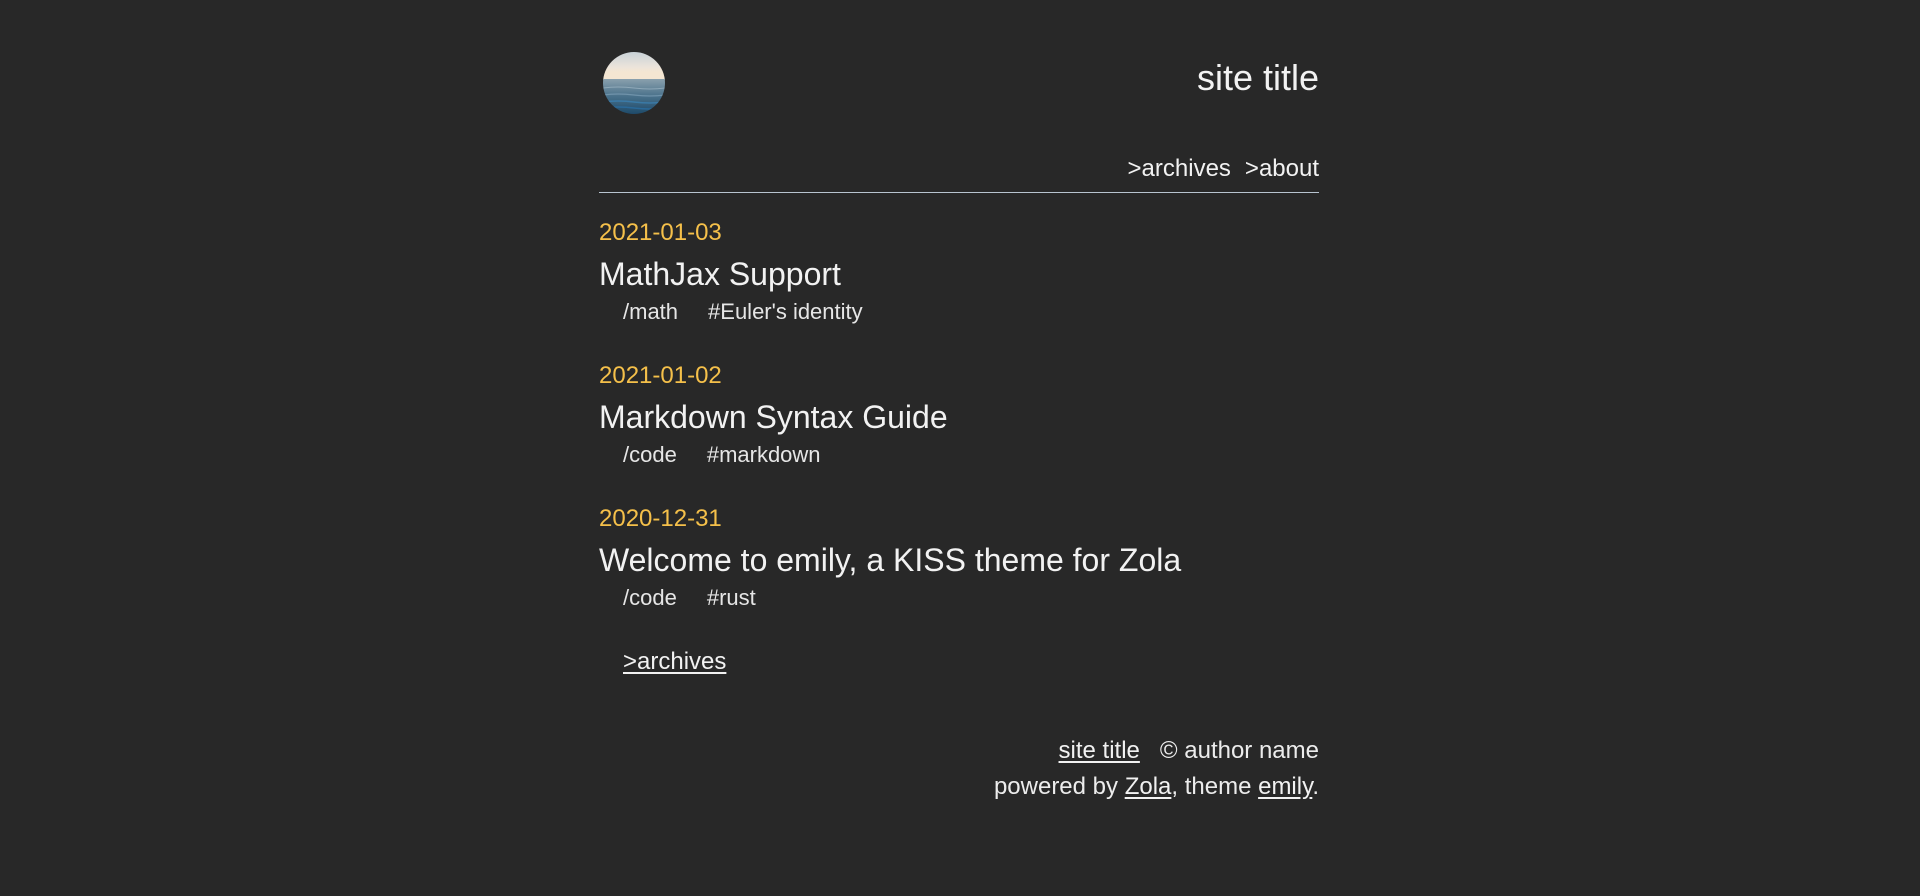  Describe the element at coordinates (959, 455) in the screenshot. I see `post-meta: /code #markdown` at that location.